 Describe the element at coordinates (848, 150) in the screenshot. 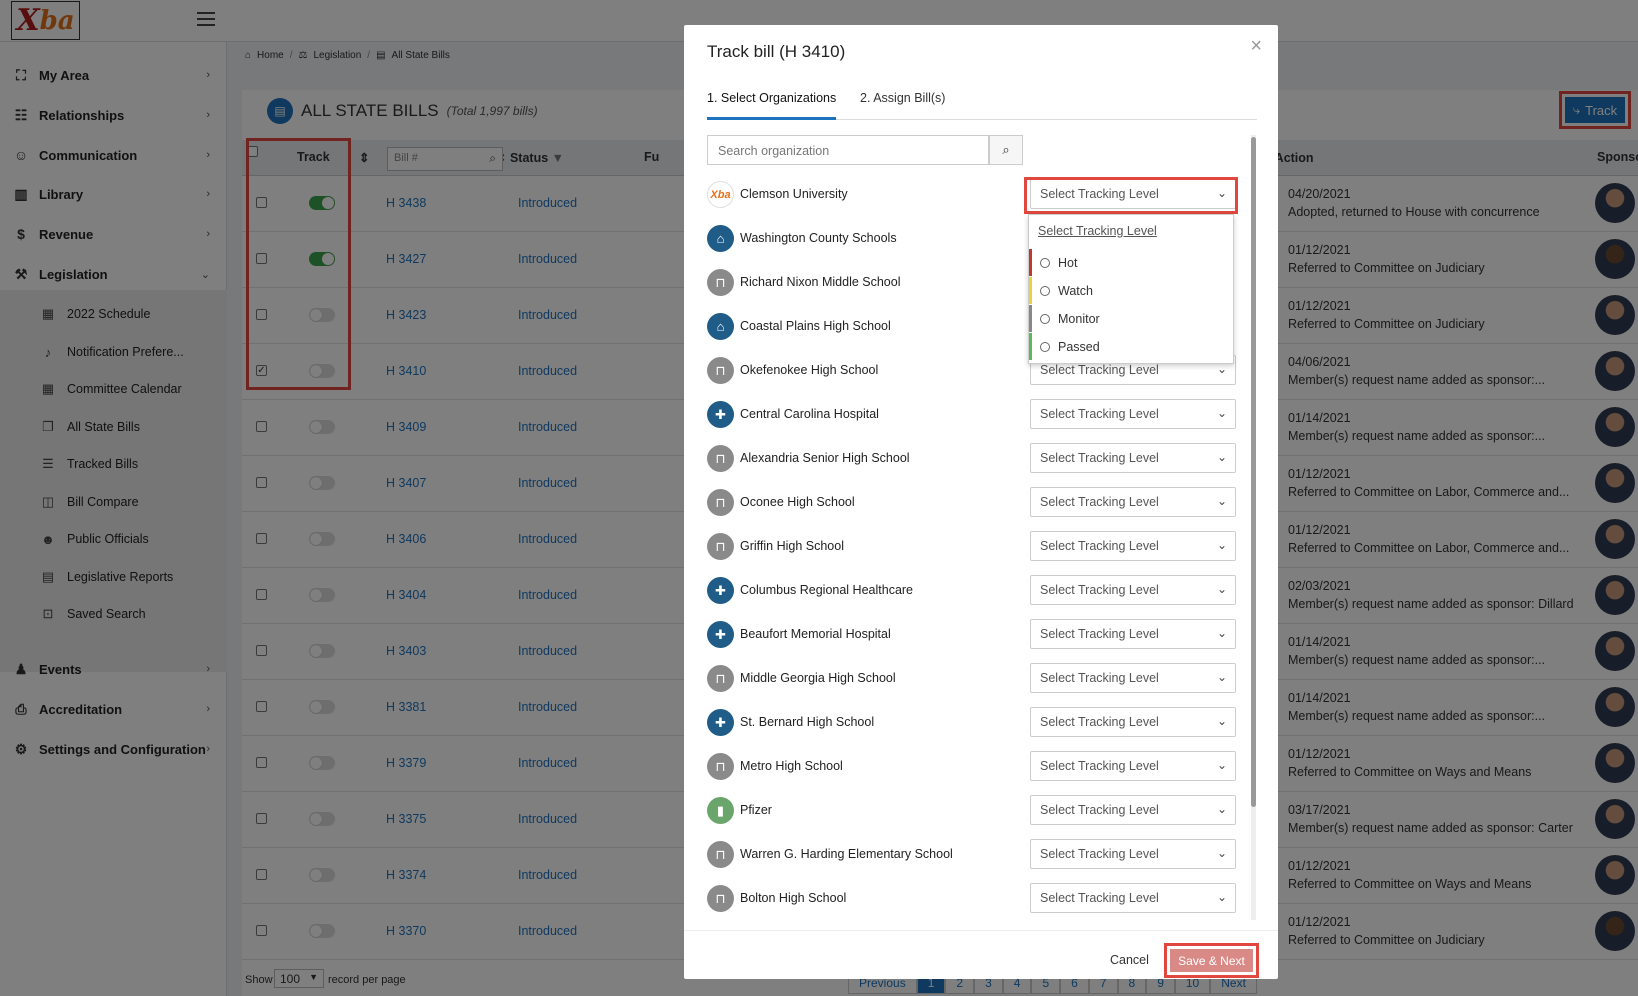

I see `organization-search-input: Search organization` at that location.